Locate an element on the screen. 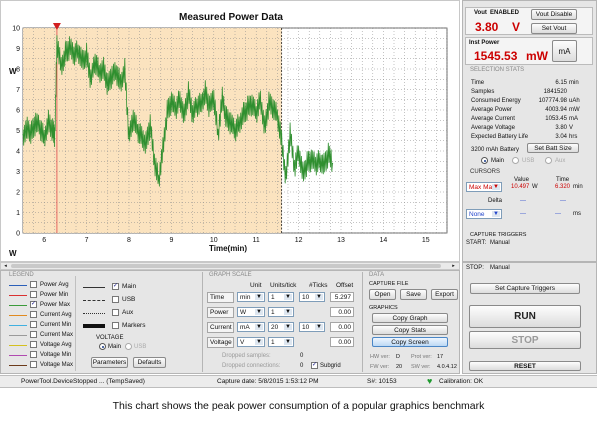  chart-scrollbar: ◂ ▸ is located at coordinates (230, 266).